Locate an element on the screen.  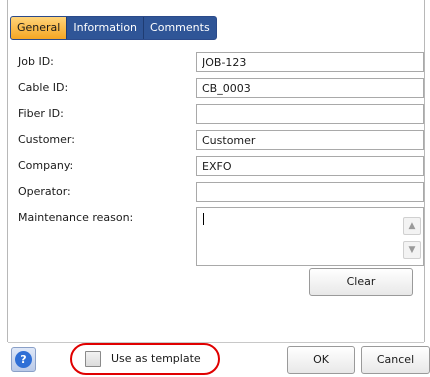
fiber-id-input is located at coordinates (310, 114).